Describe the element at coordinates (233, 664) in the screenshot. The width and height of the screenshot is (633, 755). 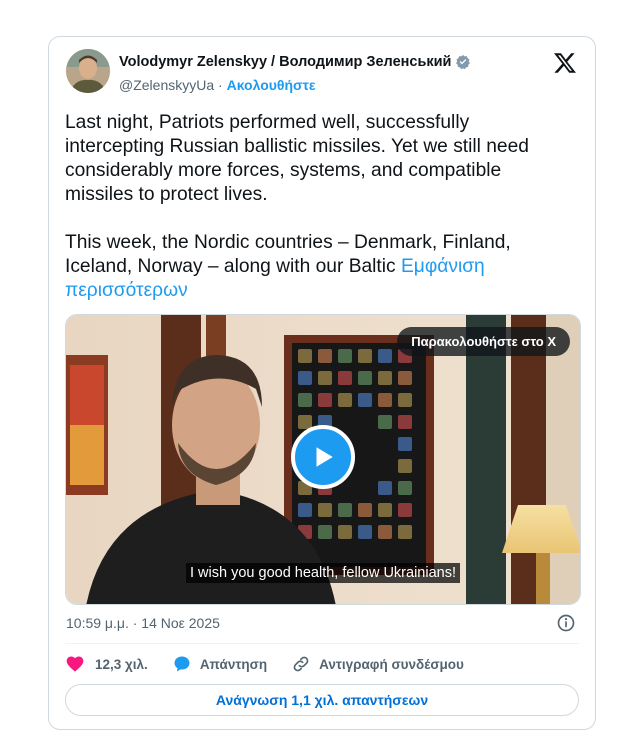
I see `reply-label: Απάντηση` at that location.